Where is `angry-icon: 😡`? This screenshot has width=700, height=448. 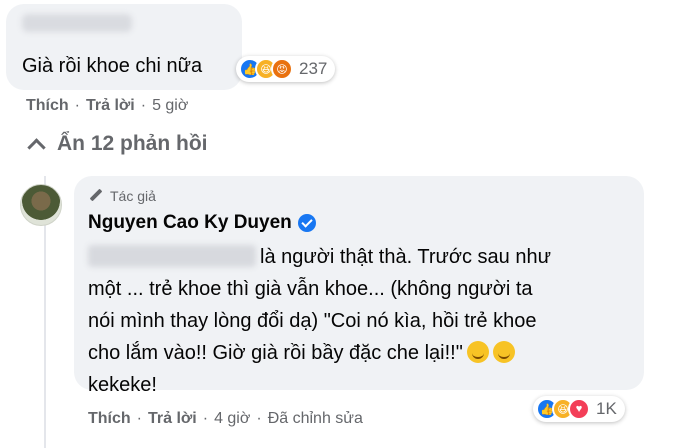
angry-icon: 😡 is located at coordinates (282, 69).